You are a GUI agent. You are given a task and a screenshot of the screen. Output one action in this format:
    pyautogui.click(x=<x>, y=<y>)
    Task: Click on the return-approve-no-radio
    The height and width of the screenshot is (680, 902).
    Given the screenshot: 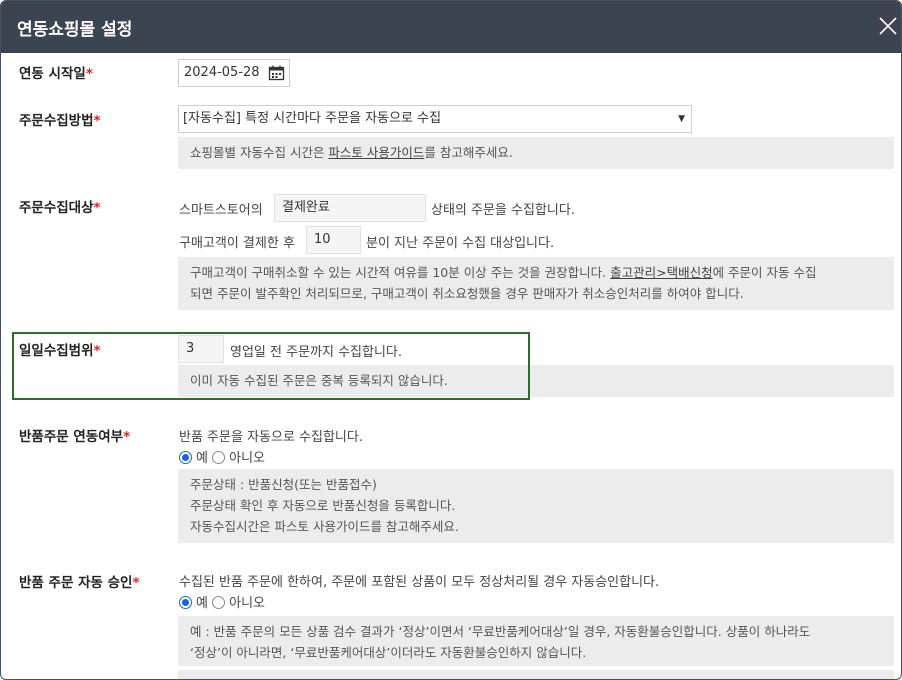 What is the action you would take?
    pyautogui.click(x=219, y=602)
    